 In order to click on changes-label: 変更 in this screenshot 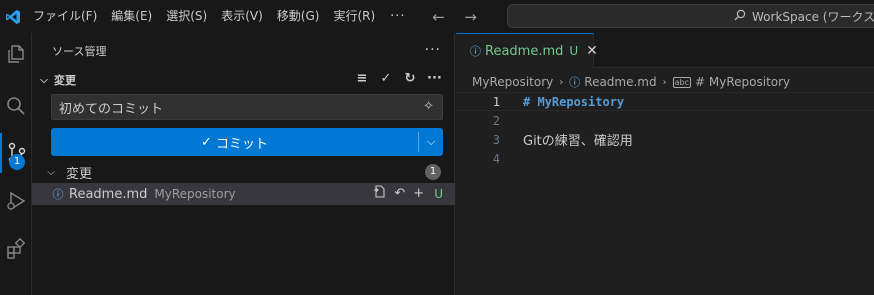, I will do `click(79, 174)`.